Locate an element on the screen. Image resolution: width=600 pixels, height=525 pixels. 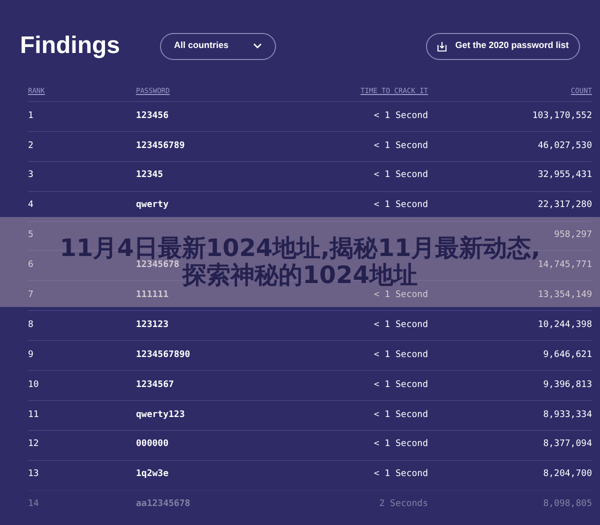
count-cell: 32,955,431 is located at coordinates (565, 175).